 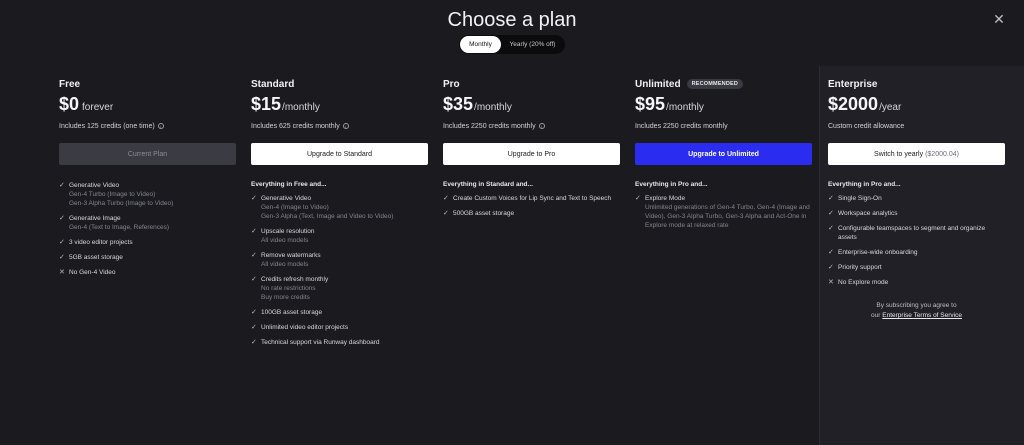 What do you see at coordinates (91, 257) in the screenshot?
I see `list-item: ✓ 5GB asset storage` at bounding box center [91, 257].